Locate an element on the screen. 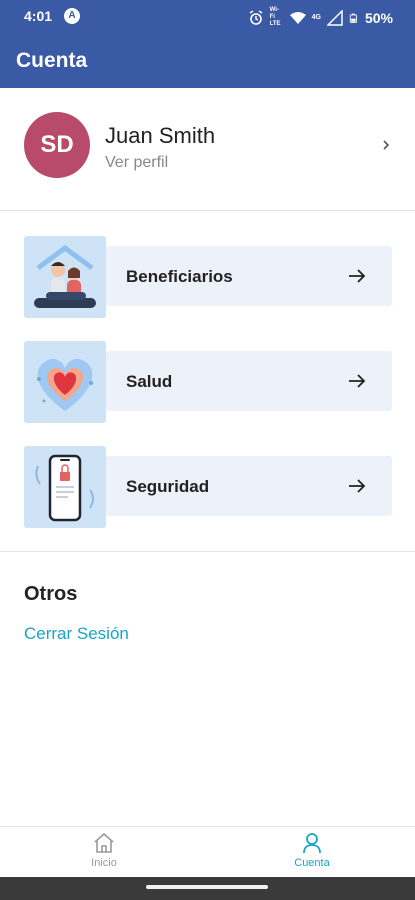 The width and height of the screenshot is (415, 900). menu-card-health: Salud is located at coordinates (208, 382).